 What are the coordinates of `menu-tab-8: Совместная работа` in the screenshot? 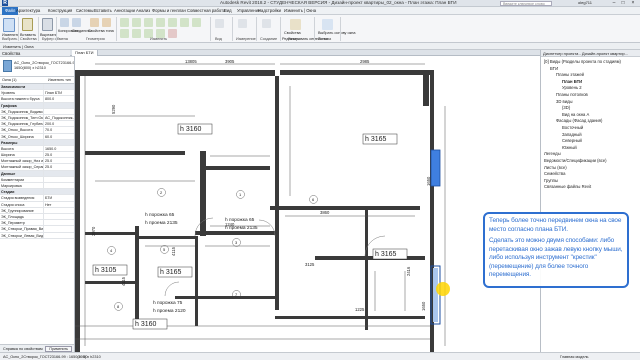 It's located at (206, 10).